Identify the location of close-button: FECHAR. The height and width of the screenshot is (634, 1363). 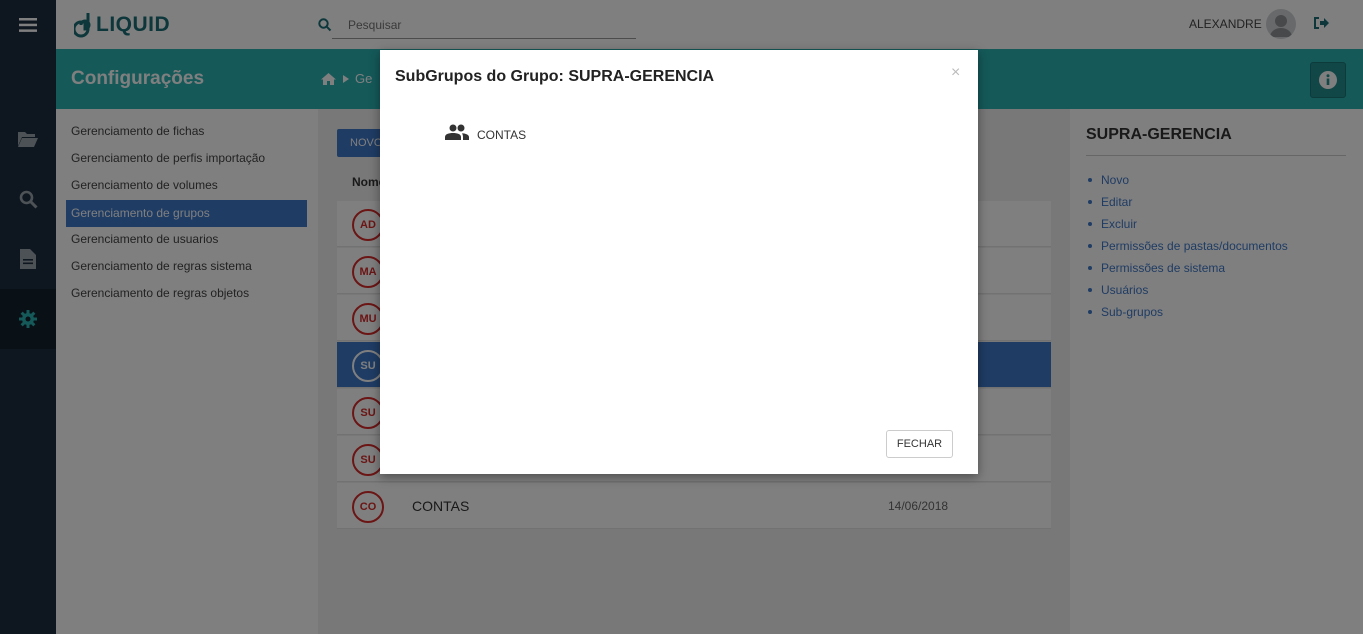
(919, 444).